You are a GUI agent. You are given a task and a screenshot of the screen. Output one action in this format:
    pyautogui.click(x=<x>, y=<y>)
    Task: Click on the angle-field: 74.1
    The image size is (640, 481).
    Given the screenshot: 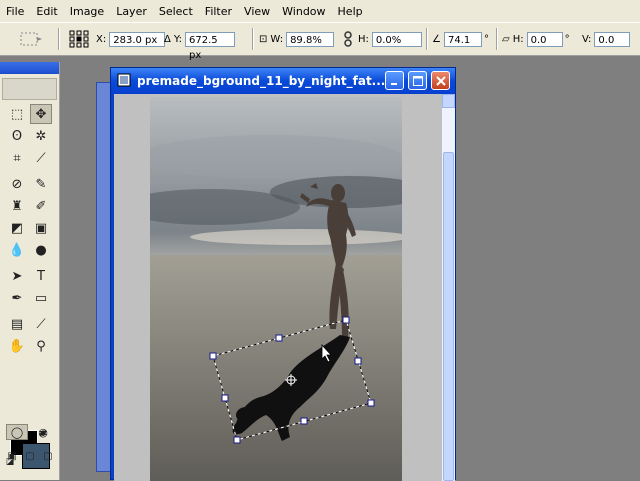 What is the action you would take?
    pyautogui.click(x=462, y=39)
    